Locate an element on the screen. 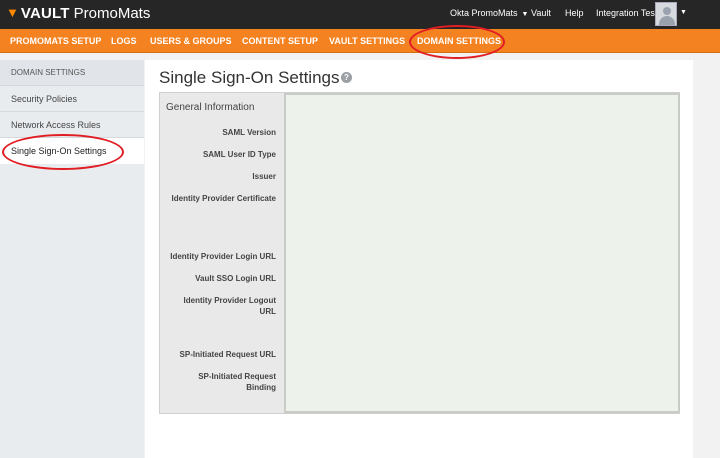 The image size is (720, 458). field-label-issuer: Issuer is located at coordinates (264, 176).